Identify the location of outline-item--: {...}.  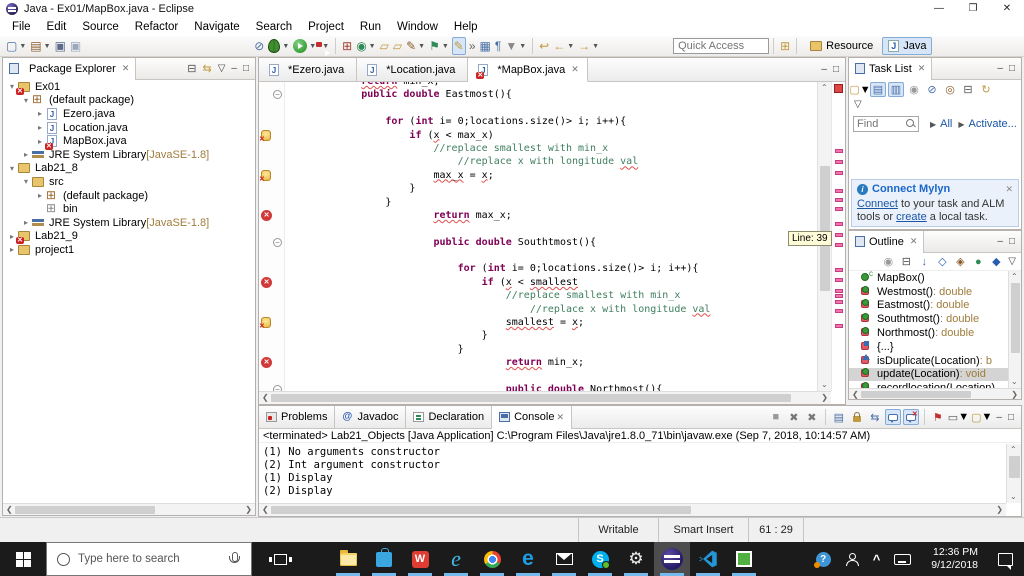
(928, 347).